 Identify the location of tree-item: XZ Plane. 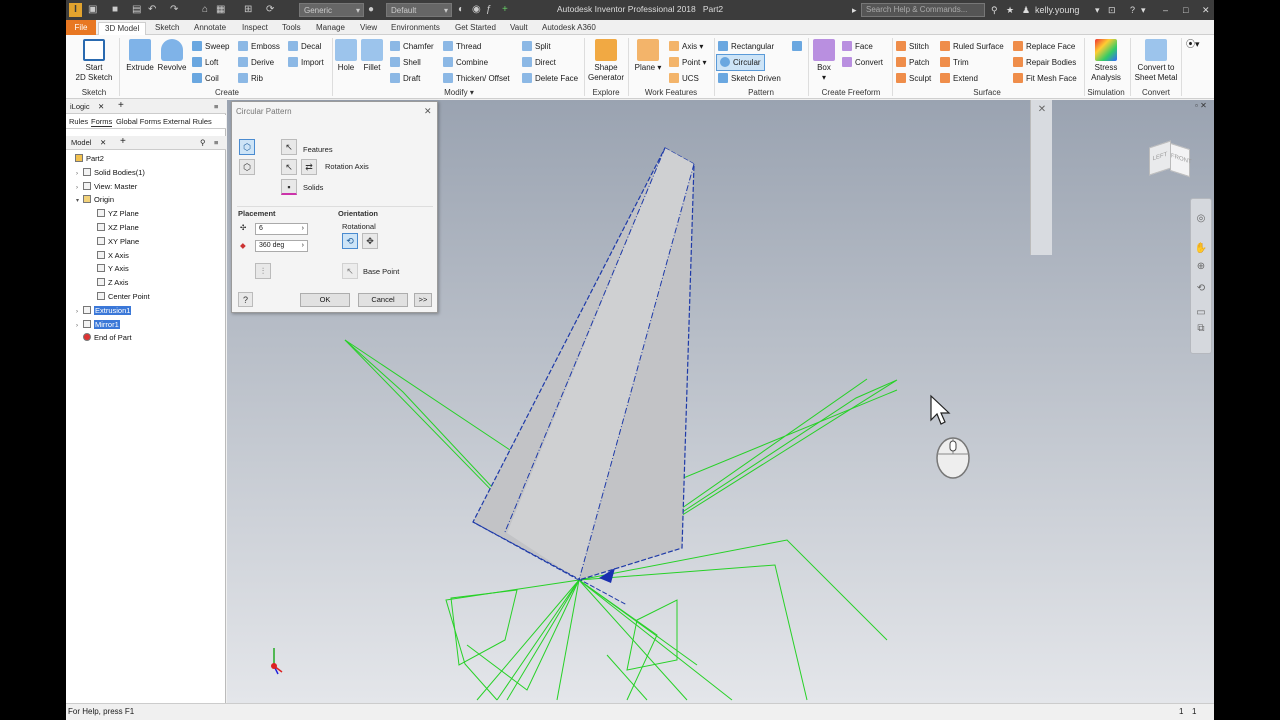
(114, 227).